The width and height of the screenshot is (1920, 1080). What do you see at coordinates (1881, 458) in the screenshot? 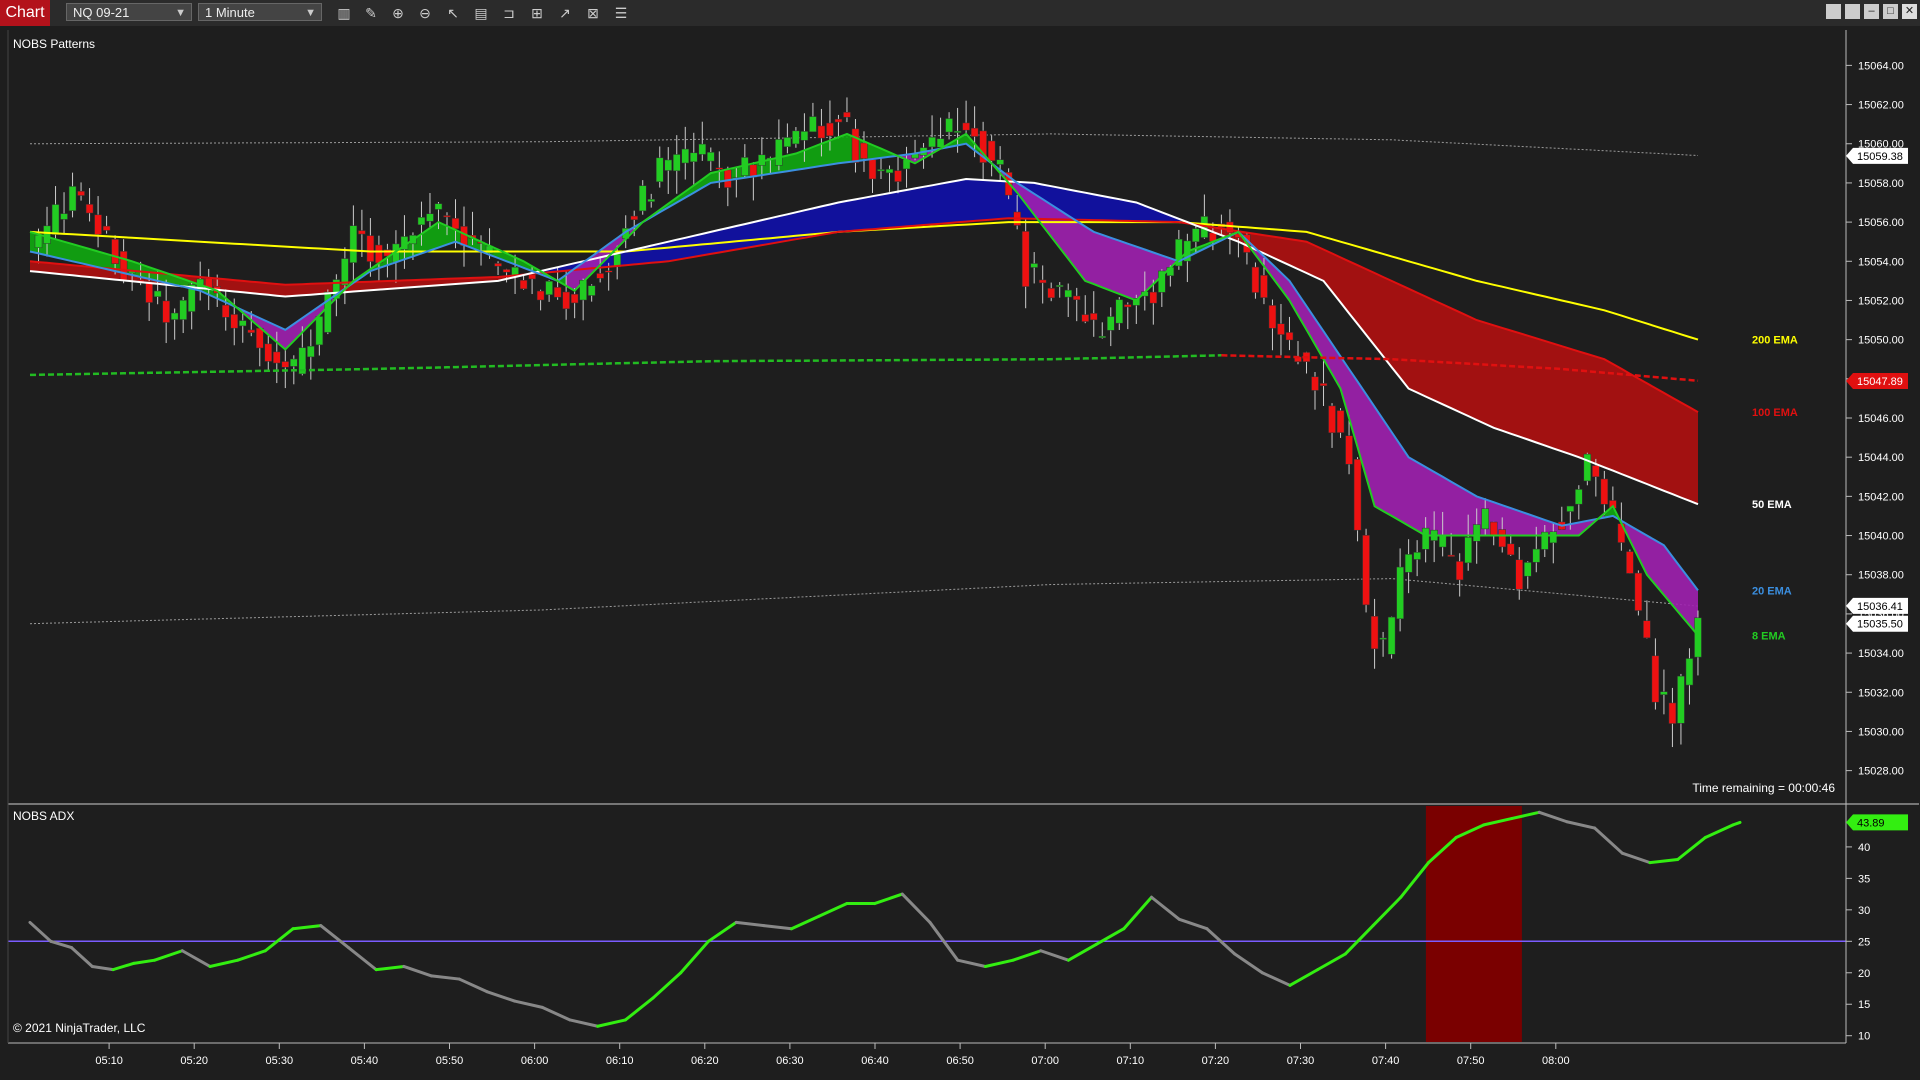
I see `price-tick-label: 15044.00` at bounding box center [1881, 458].